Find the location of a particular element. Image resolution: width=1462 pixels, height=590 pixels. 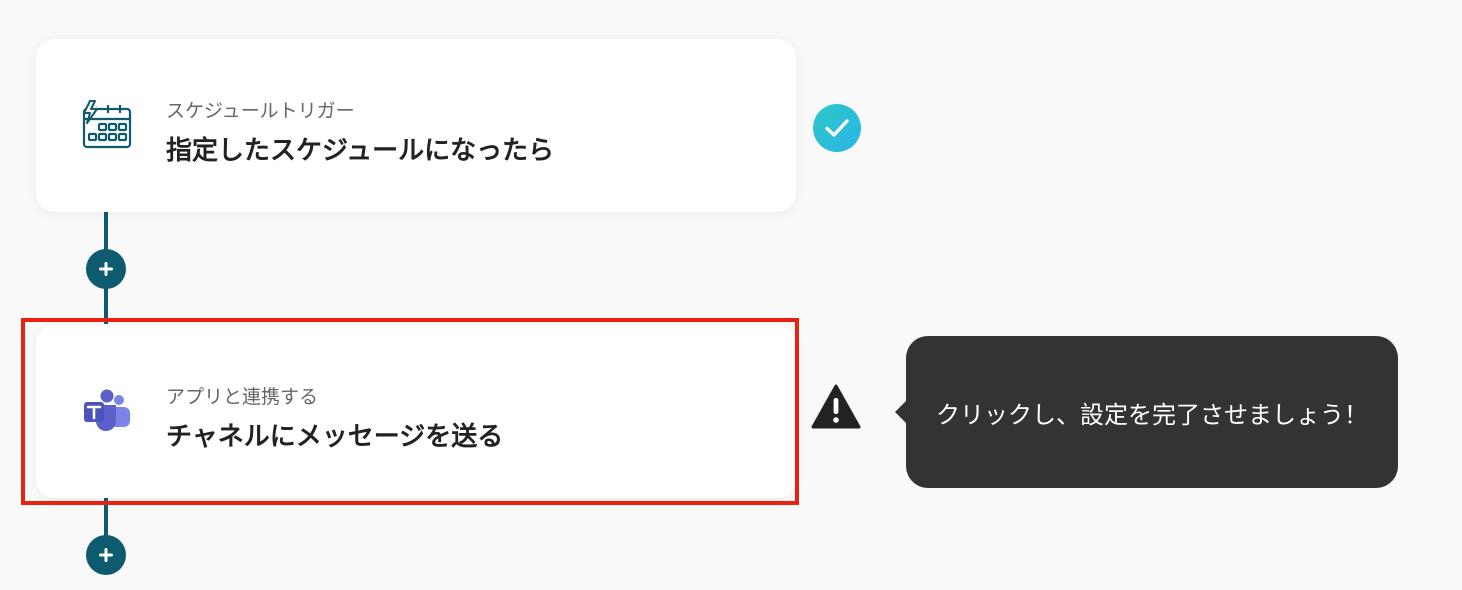

step-subtitle: スケジュールトリガー is located at coordinates (260, 111).